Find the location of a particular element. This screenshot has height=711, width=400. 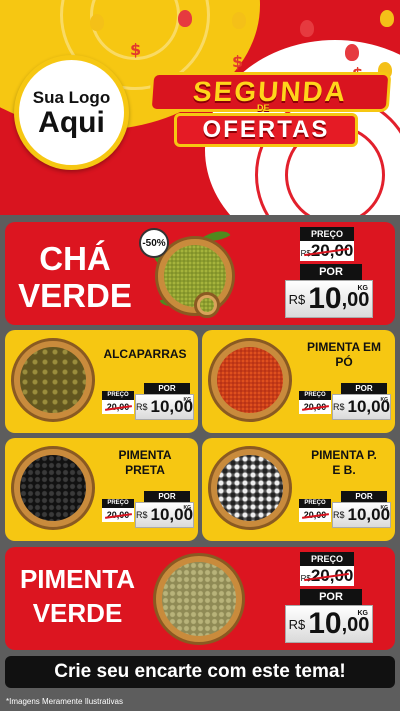

product-name: PIMENTA EM PÓ is located at coordinates (344, 355).